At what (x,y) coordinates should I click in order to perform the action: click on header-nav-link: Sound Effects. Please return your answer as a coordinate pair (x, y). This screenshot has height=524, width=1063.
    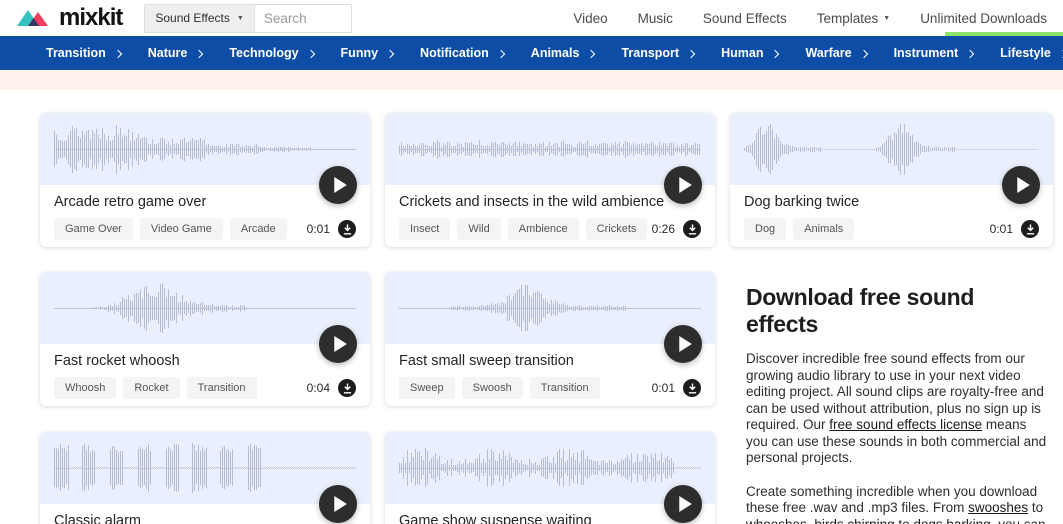
    Looking at the image, I should click on (745, 18).